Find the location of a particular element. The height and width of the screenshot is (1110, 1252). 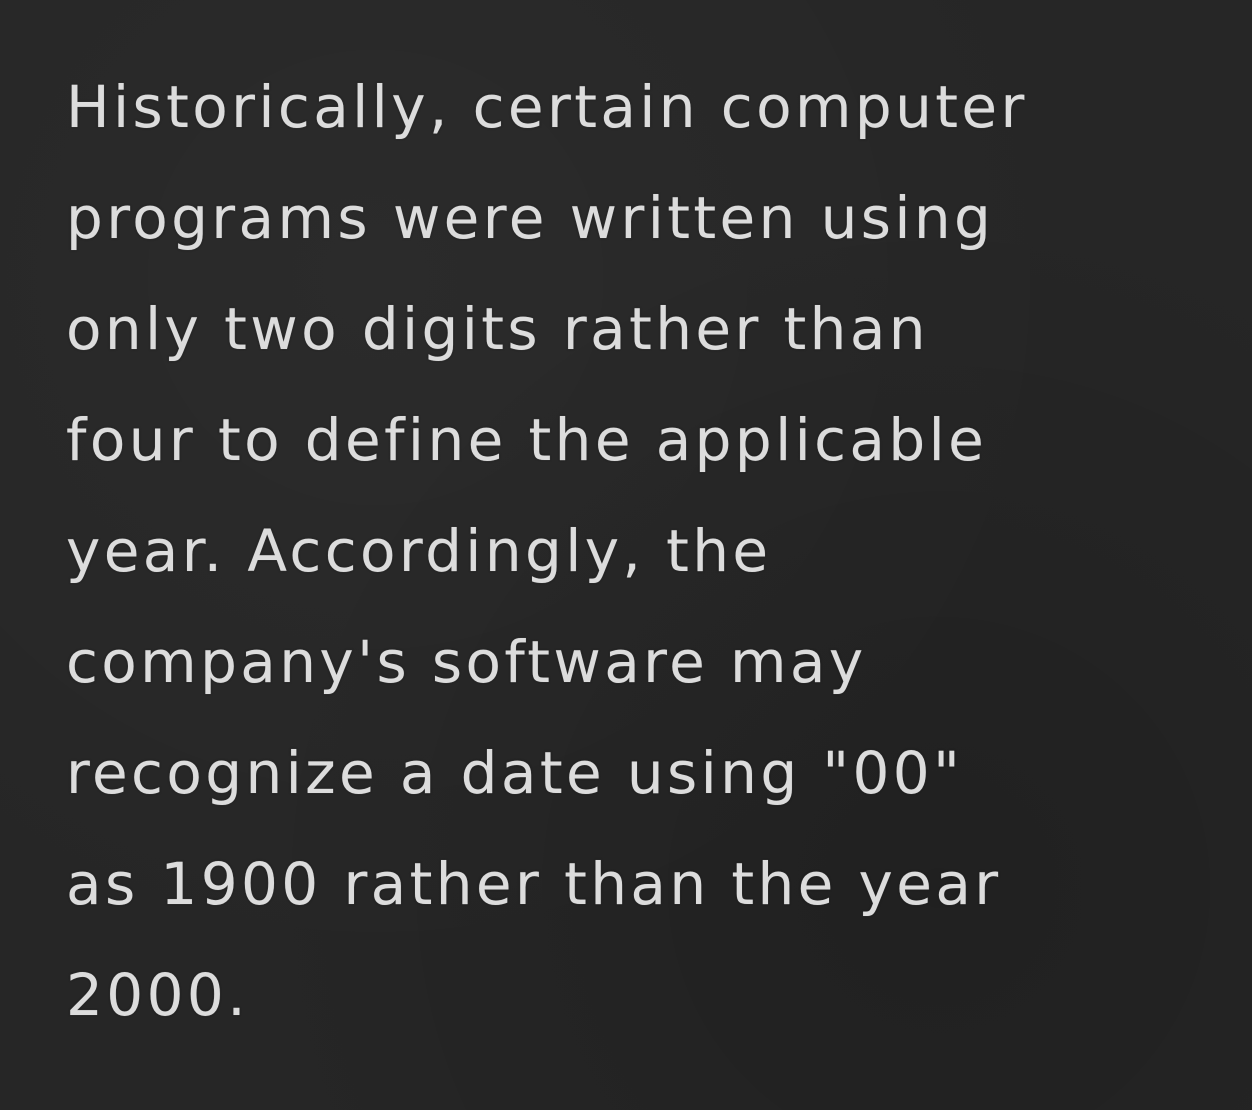

paragraph-line: only two digits rather than is located at coordinates (497, 329).